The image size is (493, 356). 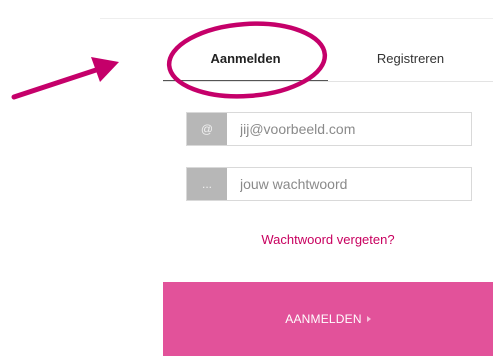 What do you see at coordinates (349, 129) in the screenshot?
I see `email-input` at bounding box center [349, 129].